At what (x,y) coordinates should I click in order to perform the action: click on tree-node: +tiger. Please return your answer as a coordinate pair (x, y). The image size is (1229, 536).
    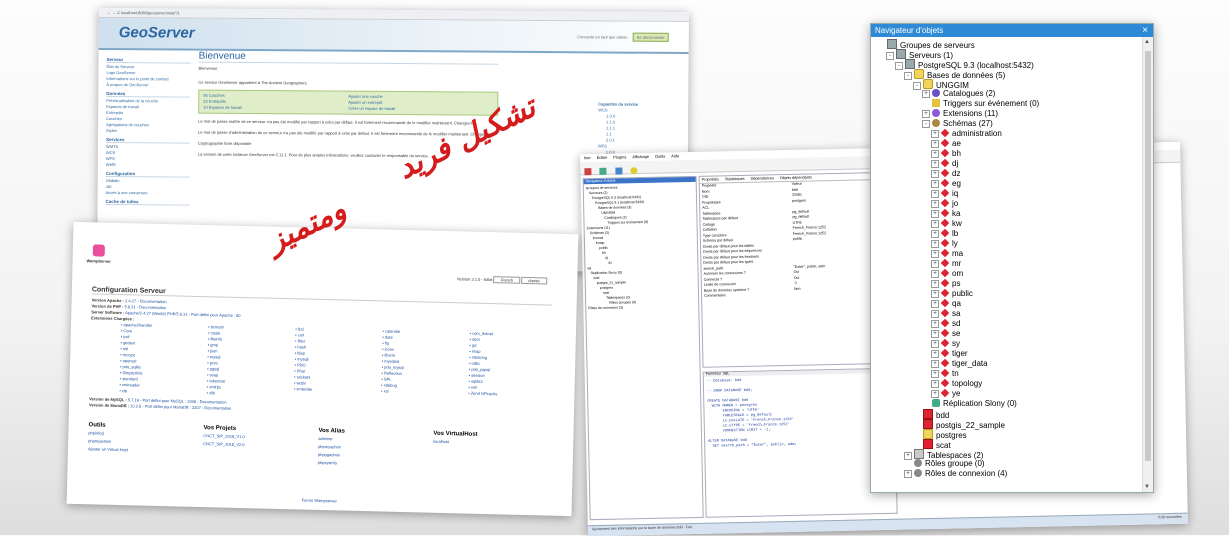
    Looking at the image, I should click on (949, 354).